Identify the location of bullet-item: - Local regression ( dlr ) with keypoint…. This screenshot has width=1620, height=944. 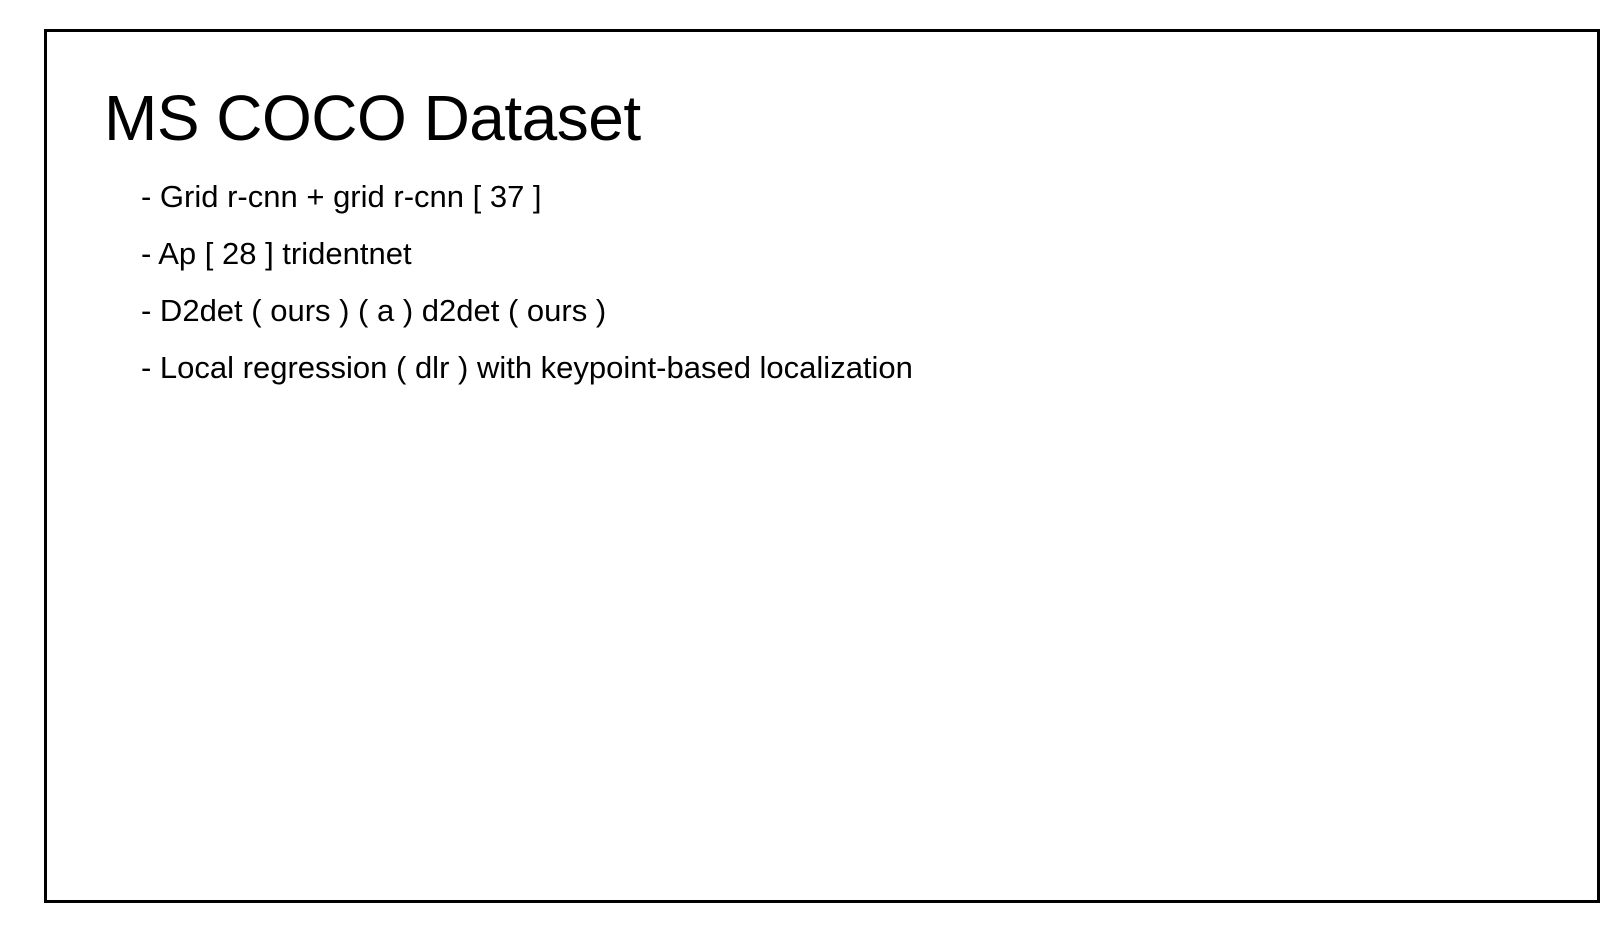
(527, 367).